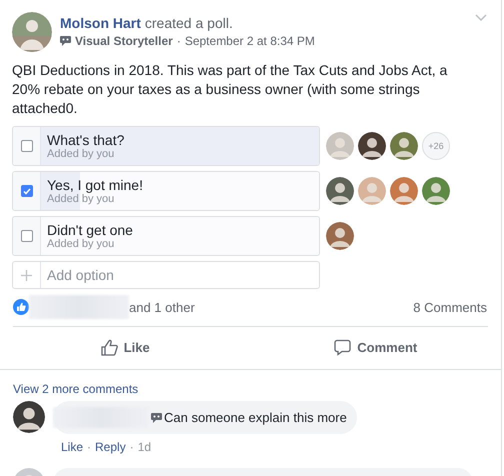 This screenshot has width=504, height=476. I want to click on author-link: Molson Hart, so click(100, 23).